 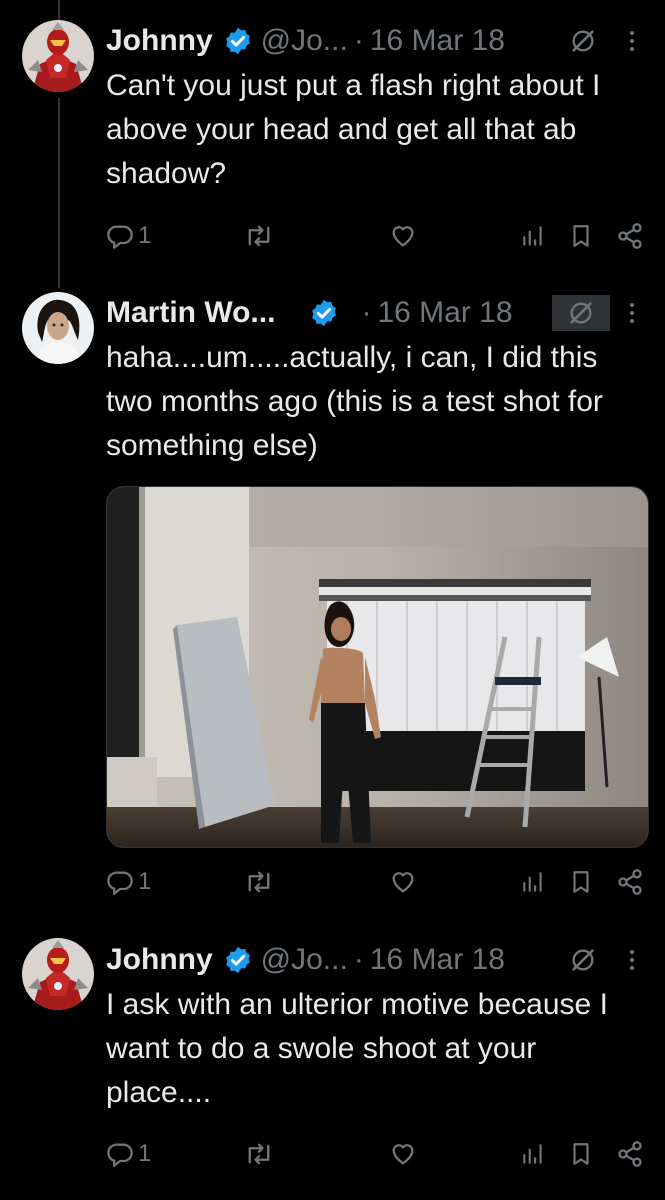 What do you see at coordinates (309, 313) in the screenshot?
I see `tweet-header: Martin Wo... · 16 Mar 18` at bounding box center [309, 313].